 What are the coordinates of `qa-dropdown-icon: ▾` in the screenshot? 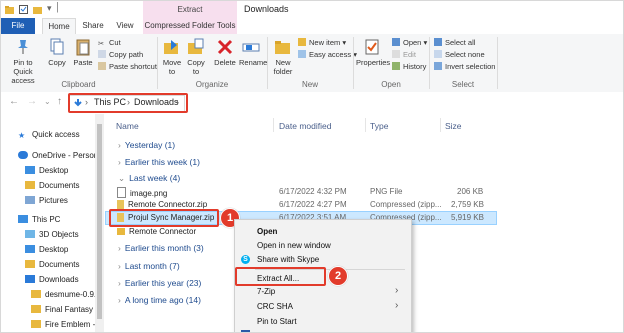 It's located at (49, 8).